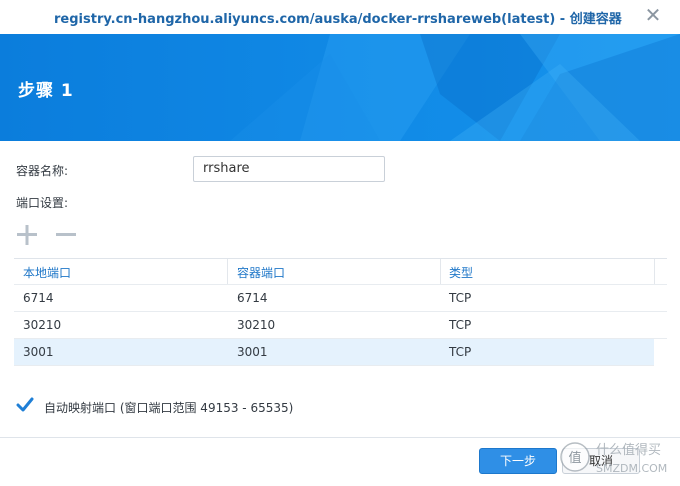  Describe the element at coordinates (47, 272) in the screenshot. I see `header-local-port: 本地端口` at that location.